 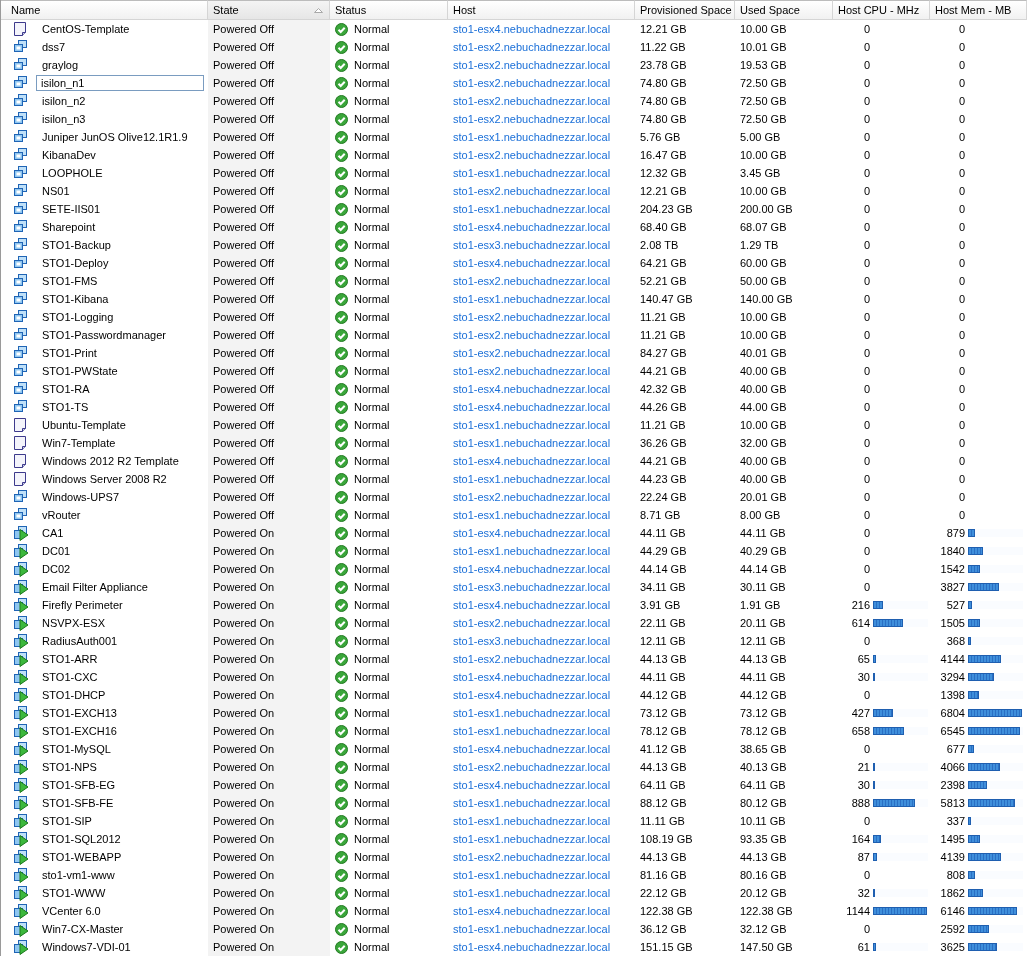 I want to click on table-cell: 64.11 GB, so click(x=763, y=785).